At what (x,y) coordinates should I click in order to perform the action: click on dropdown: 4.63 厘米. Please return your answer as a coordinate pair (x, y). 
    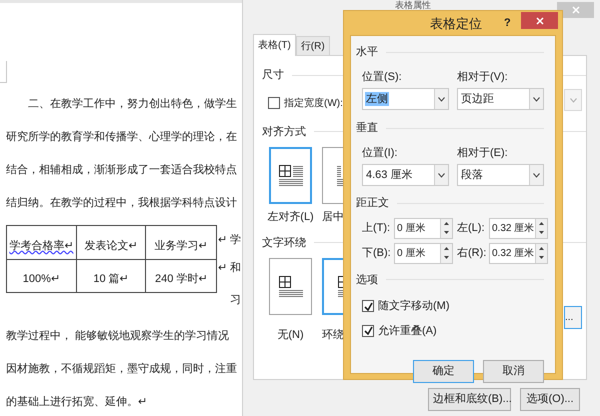
    Looking at the image, I should click on (405, 175).